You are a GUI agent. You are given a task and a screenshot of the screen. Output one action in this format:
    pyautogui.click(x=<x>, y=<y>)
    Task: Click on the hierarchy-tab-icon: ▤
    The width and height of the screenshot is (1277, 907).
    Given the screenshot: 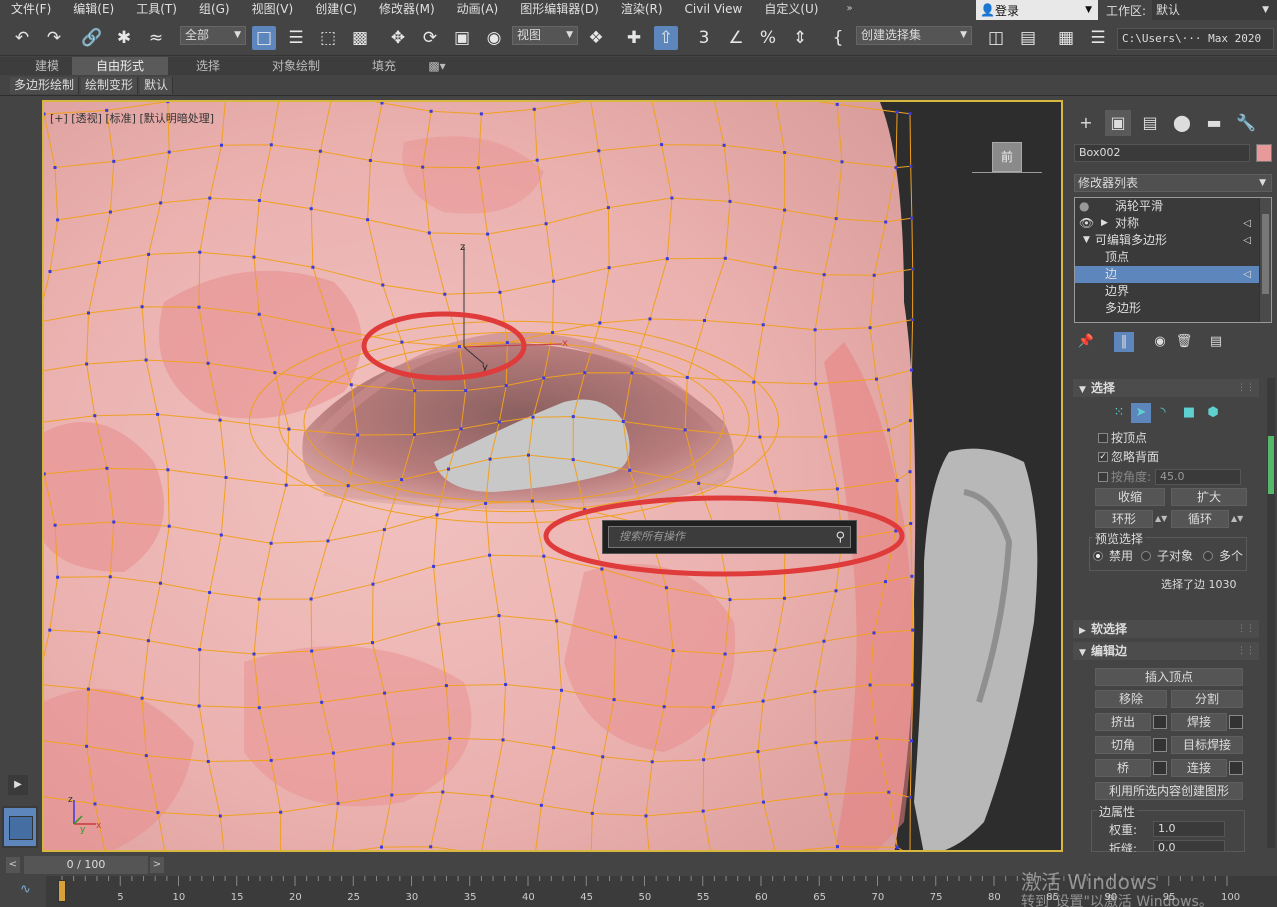 What is the action you would take?
    pyautogui.click(x=1150, y=123)
    